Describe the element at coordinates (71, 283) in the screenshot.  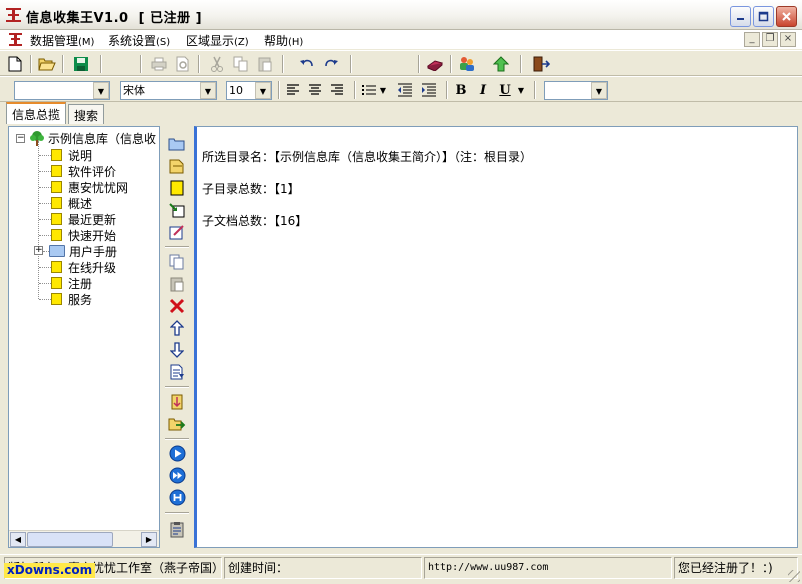
I see `tree-item: 注册` at that location.